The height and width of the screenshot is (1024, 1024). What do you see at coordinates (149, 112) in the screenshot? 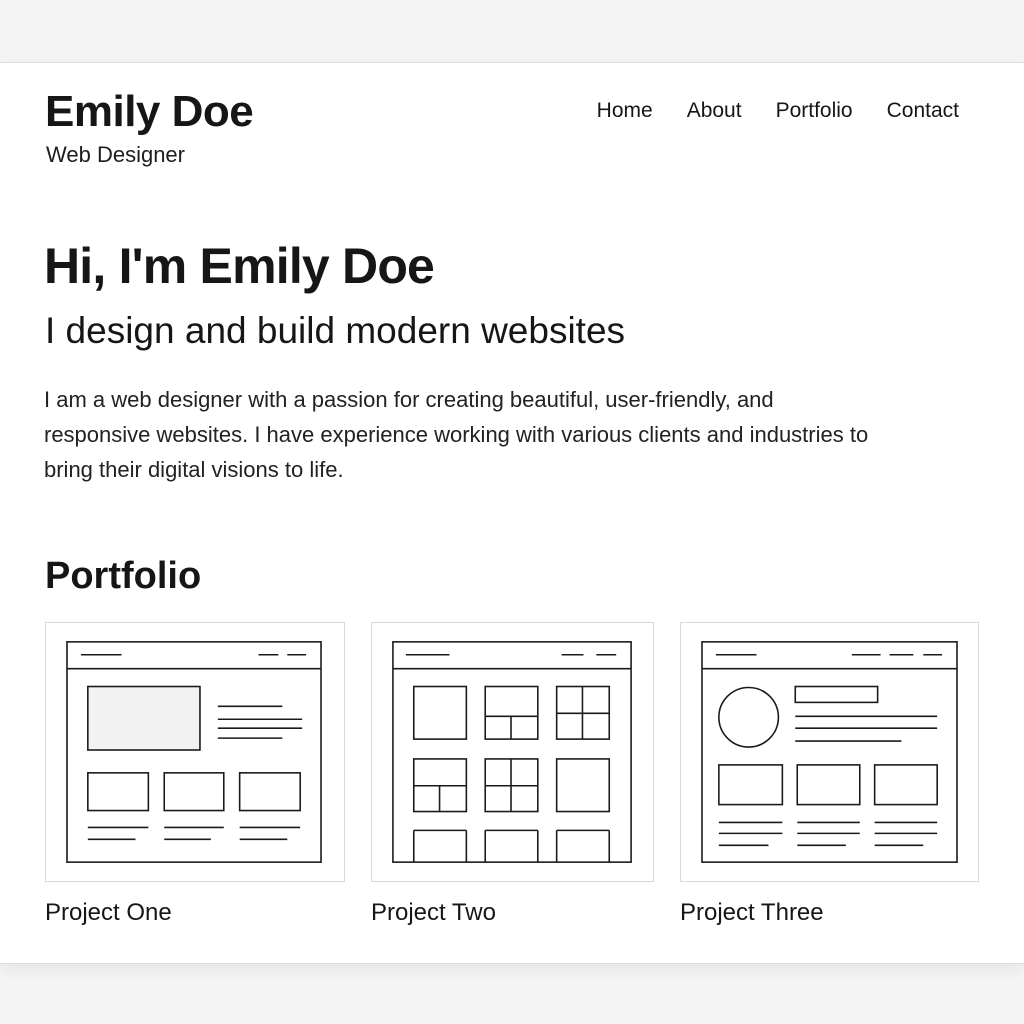
I see `site-name: Emily Doe` at bounding box center [149, 112].